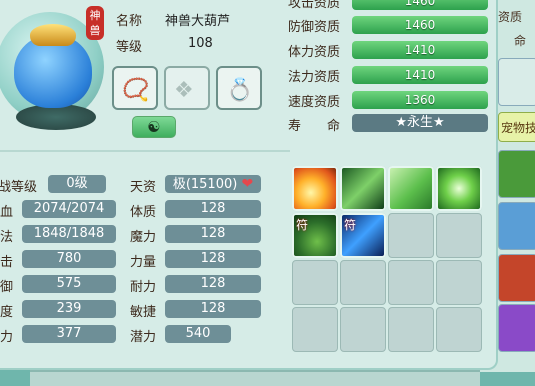 Image resolution: width=535 pixels, height=386 pixels. What do you see at coordinates (154, 127) in the screenshot?
I see `yin-yang-button: ☯` at bounding box center [154, 127].